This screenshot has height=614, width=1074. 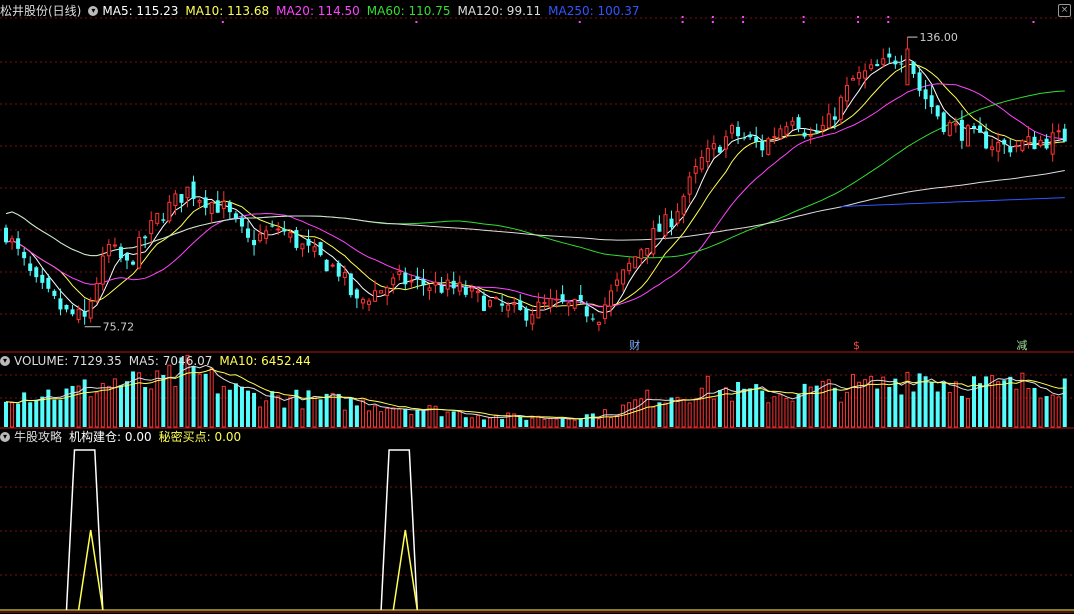 I want to click on volume-settings-icon: ▾, so click(x=5, y=361).